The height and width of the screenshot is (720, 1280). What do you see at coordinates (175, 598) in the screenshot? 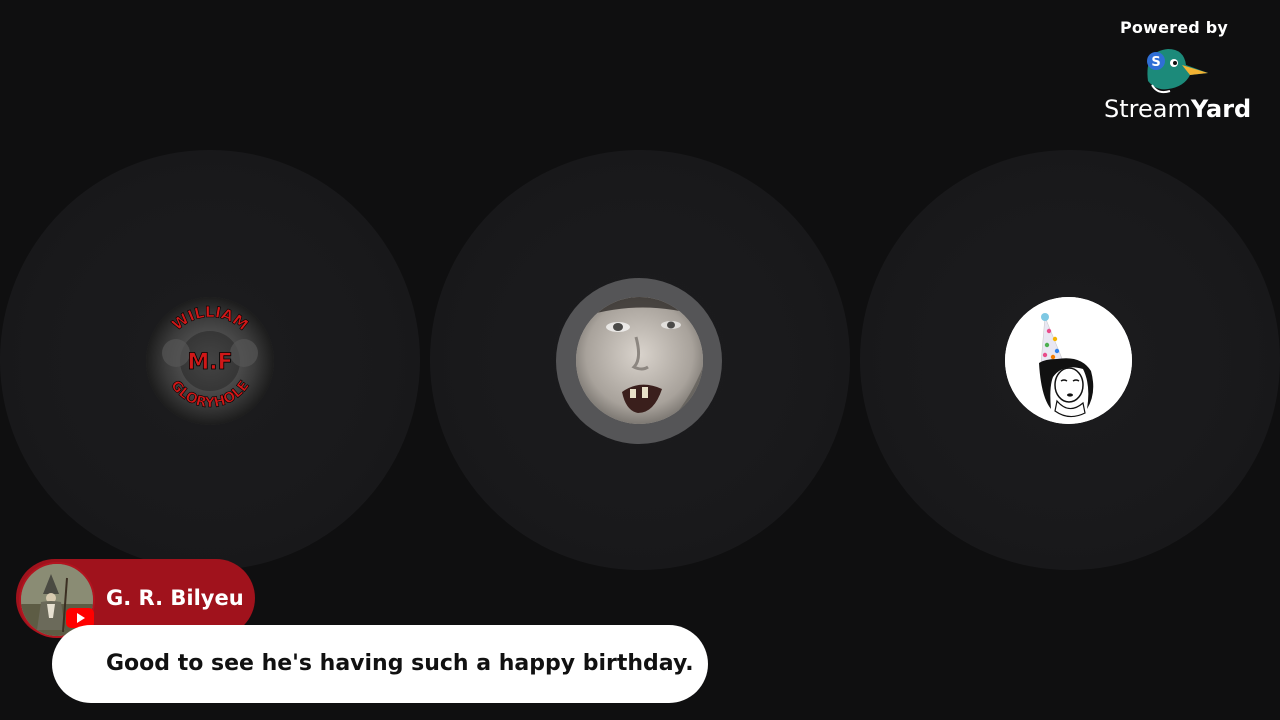
I see `commenter-name: G. R. Bilyeu` at bounding box center [175, 598].